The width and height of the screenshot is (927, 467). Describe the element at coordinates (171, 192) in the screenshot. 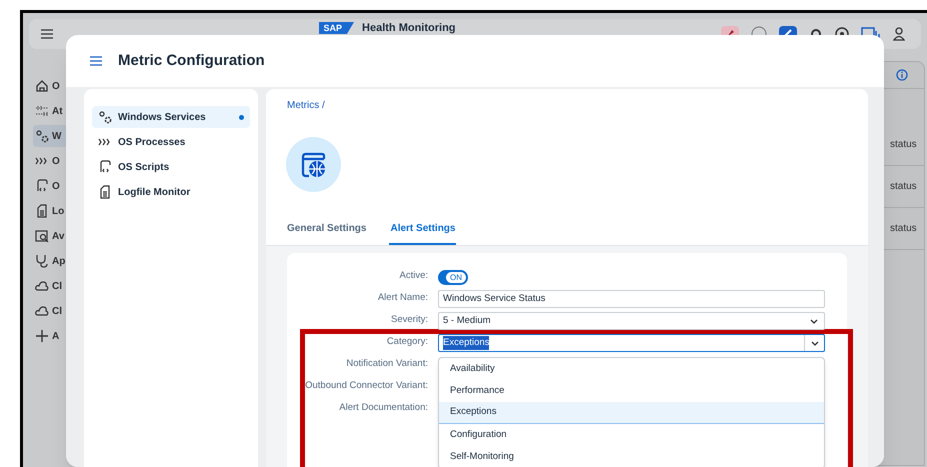

I see `metric-list-item: Logfile Monitor` at that location.